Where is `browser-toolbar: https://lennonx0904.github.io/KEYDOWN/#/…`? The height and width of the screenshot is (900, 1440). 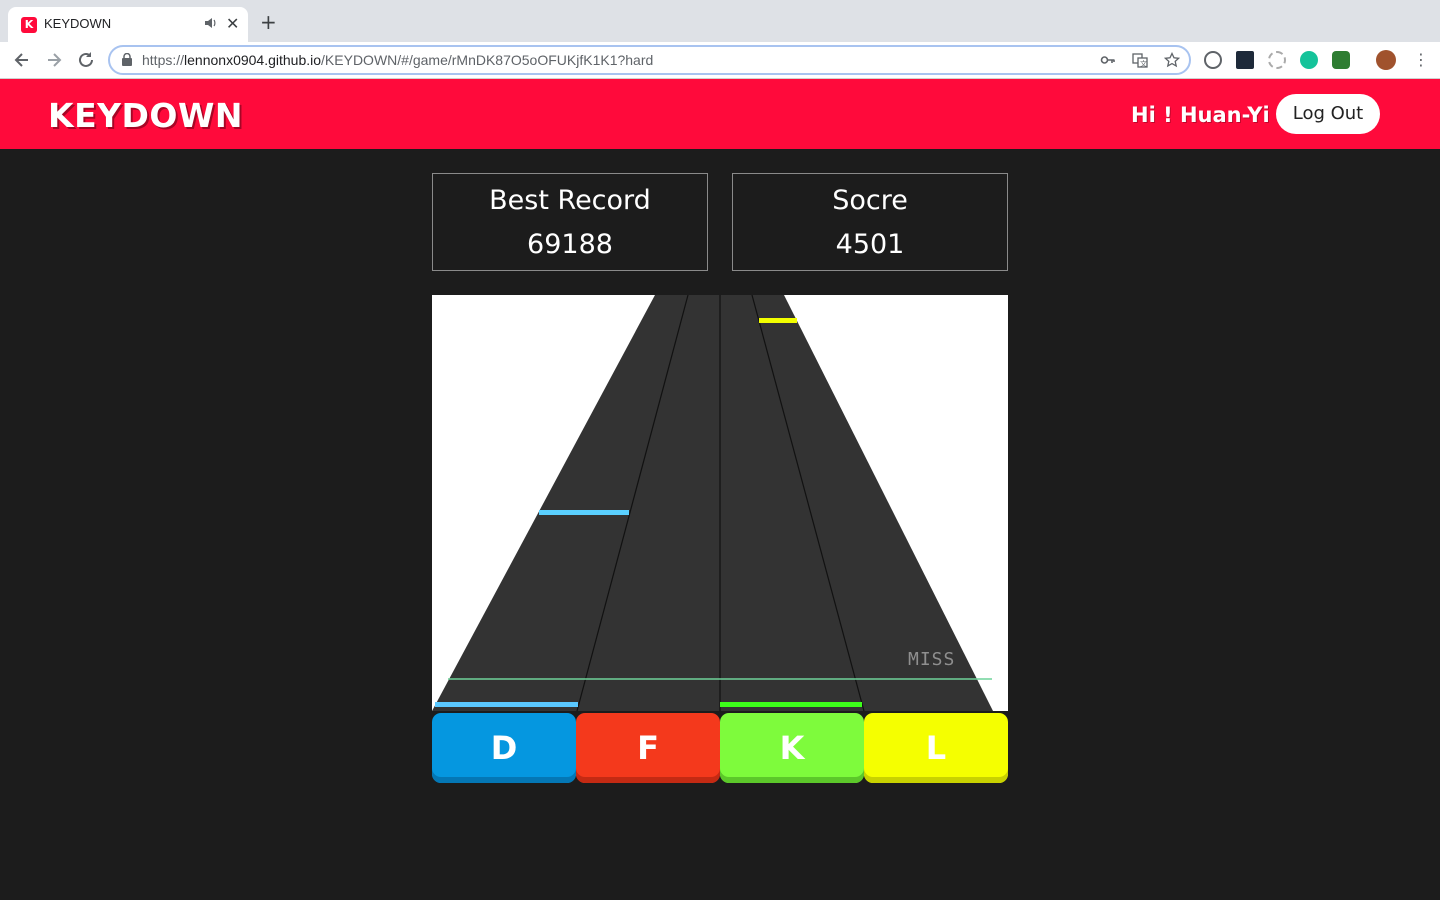
browser-toolbar: https://lennonx0904.github.io/KEYDOWN/#/… is located at coordinates (720, 60).